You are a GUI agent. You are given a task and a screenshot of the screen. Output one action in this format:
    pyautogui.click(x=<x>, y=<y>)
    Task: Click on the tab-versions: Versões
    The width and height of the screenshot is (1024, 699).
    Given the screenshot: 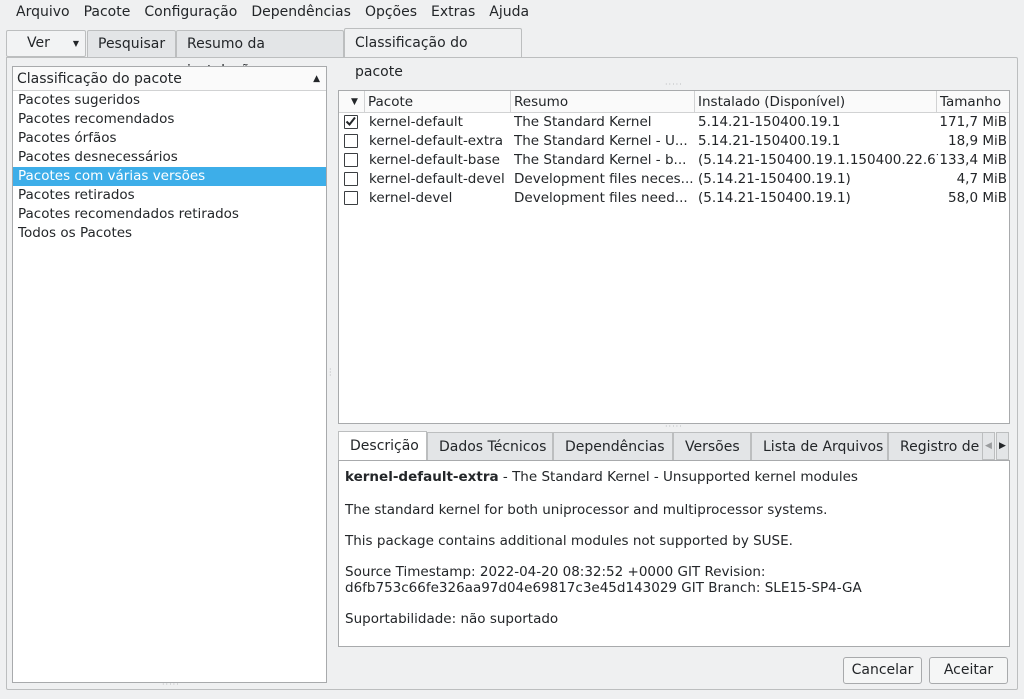 What is the action you would take?
    pyautogui.click(x=712, y=446)
    